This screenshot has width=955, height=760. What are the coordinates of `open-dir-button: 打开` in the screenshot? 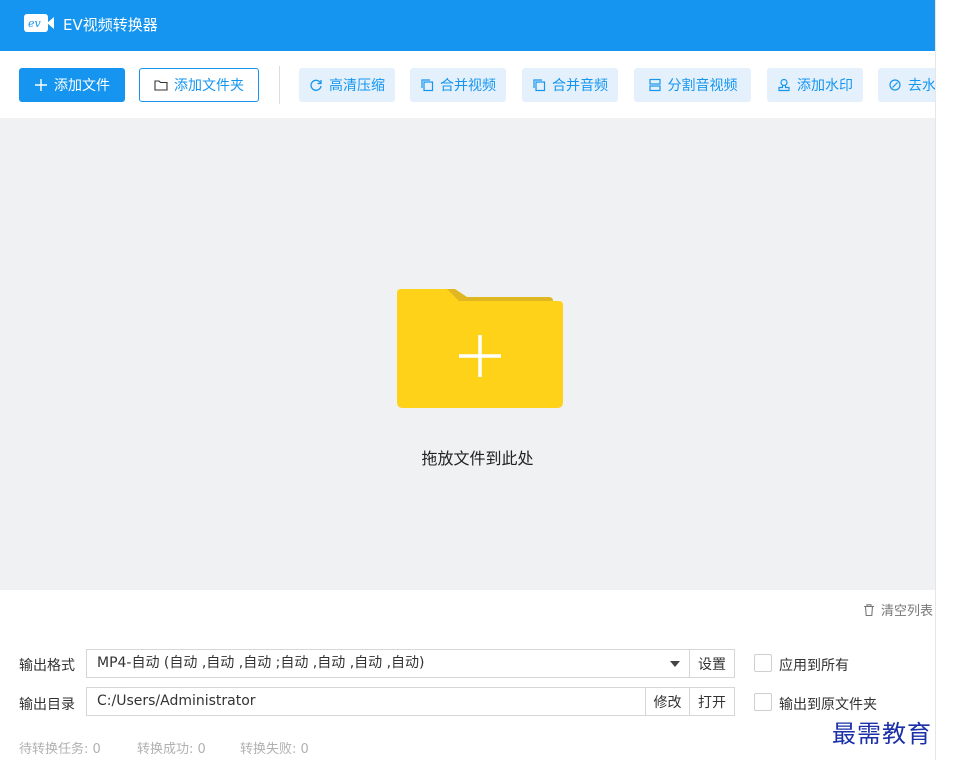 It's located at (712, 701).